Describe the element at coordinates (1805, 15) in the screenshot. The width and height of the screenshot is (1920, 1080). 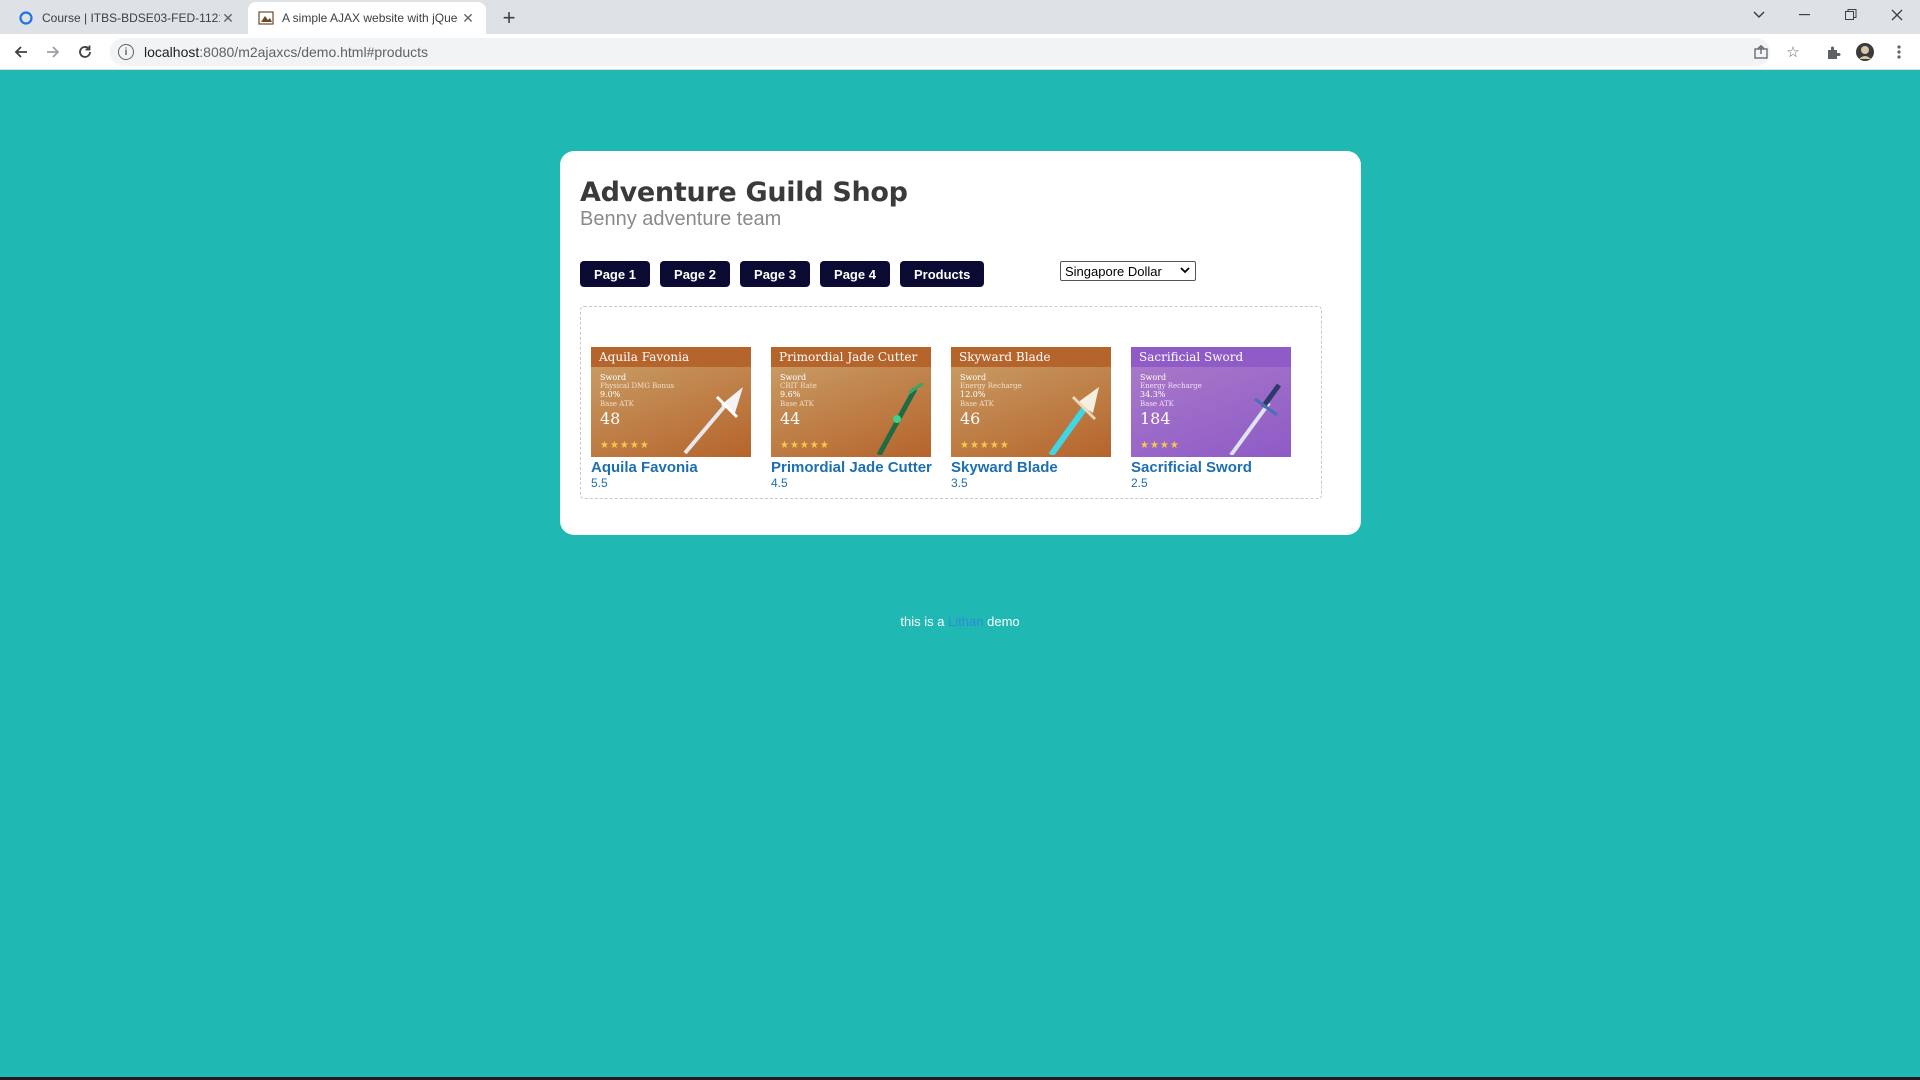
I see `minimize-icon` at that location.